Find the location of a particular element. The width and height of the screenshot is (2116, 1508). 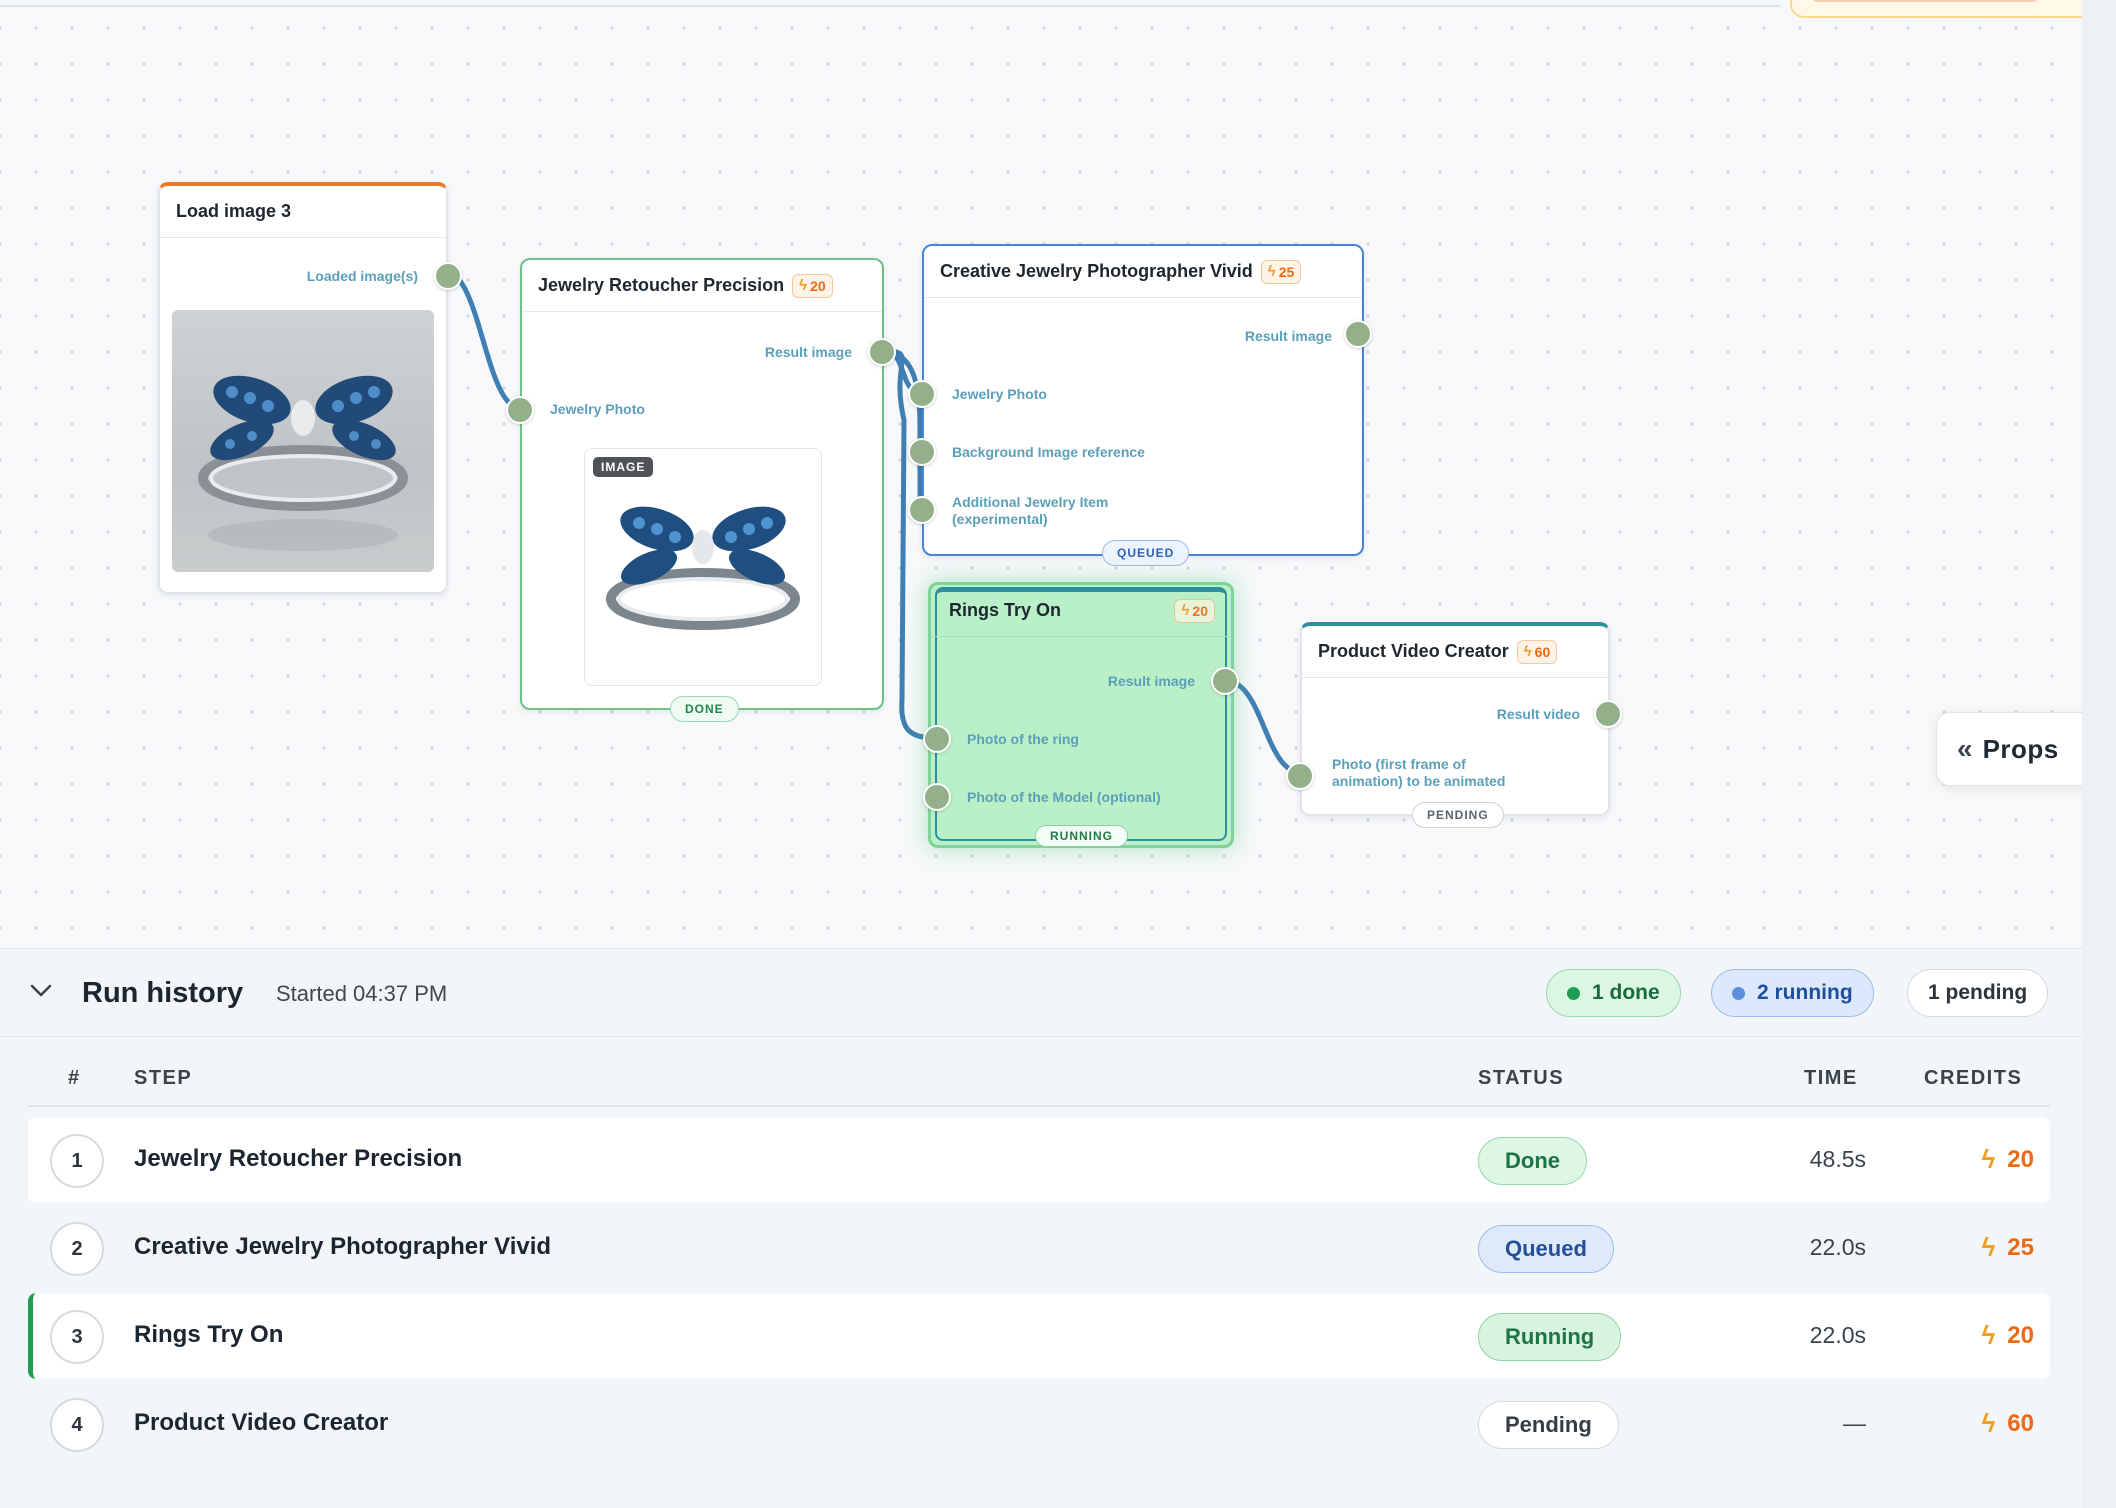

step-number: 2 is located at coordinates (77, 1249).